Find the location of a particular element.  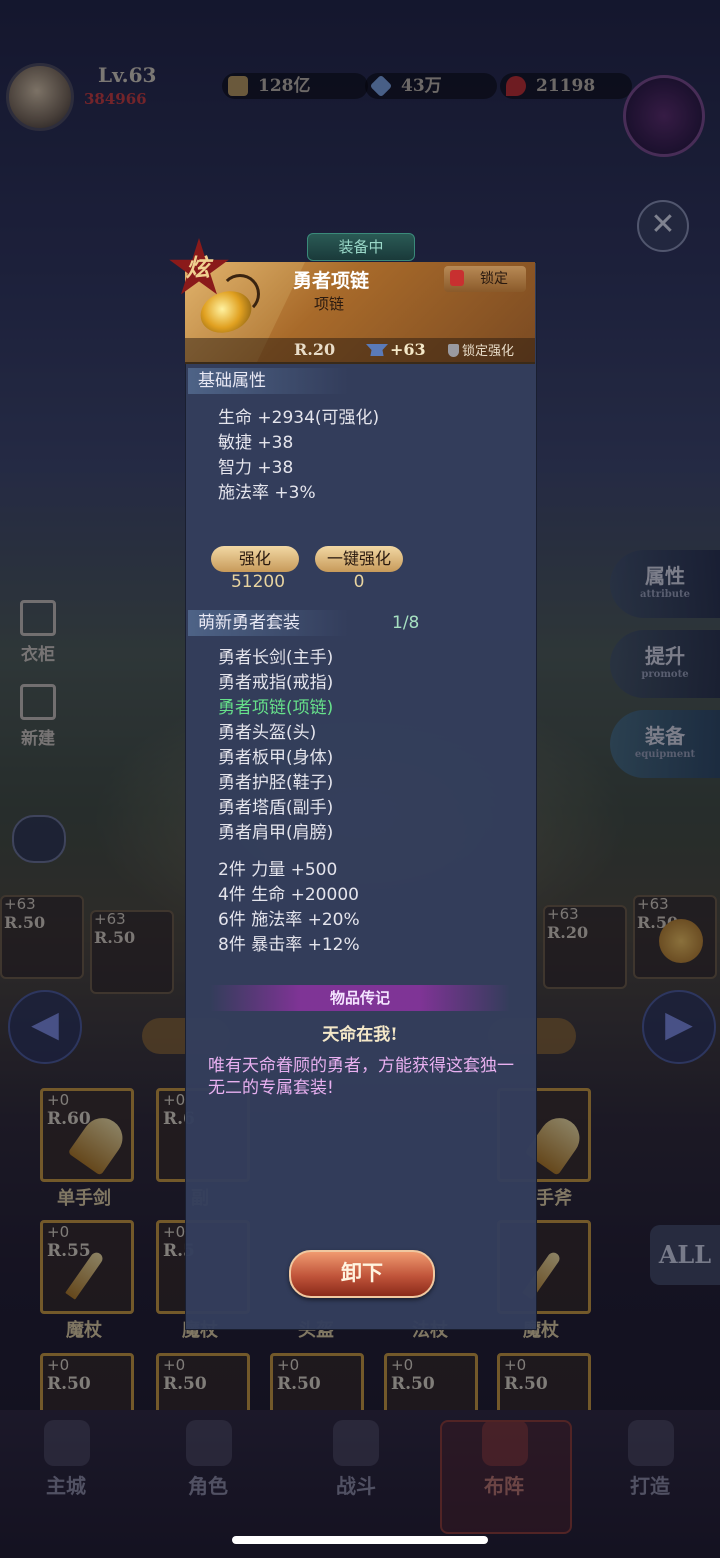

lock-enhance-button: 锁定强化 is located at coordinates (481, 349).